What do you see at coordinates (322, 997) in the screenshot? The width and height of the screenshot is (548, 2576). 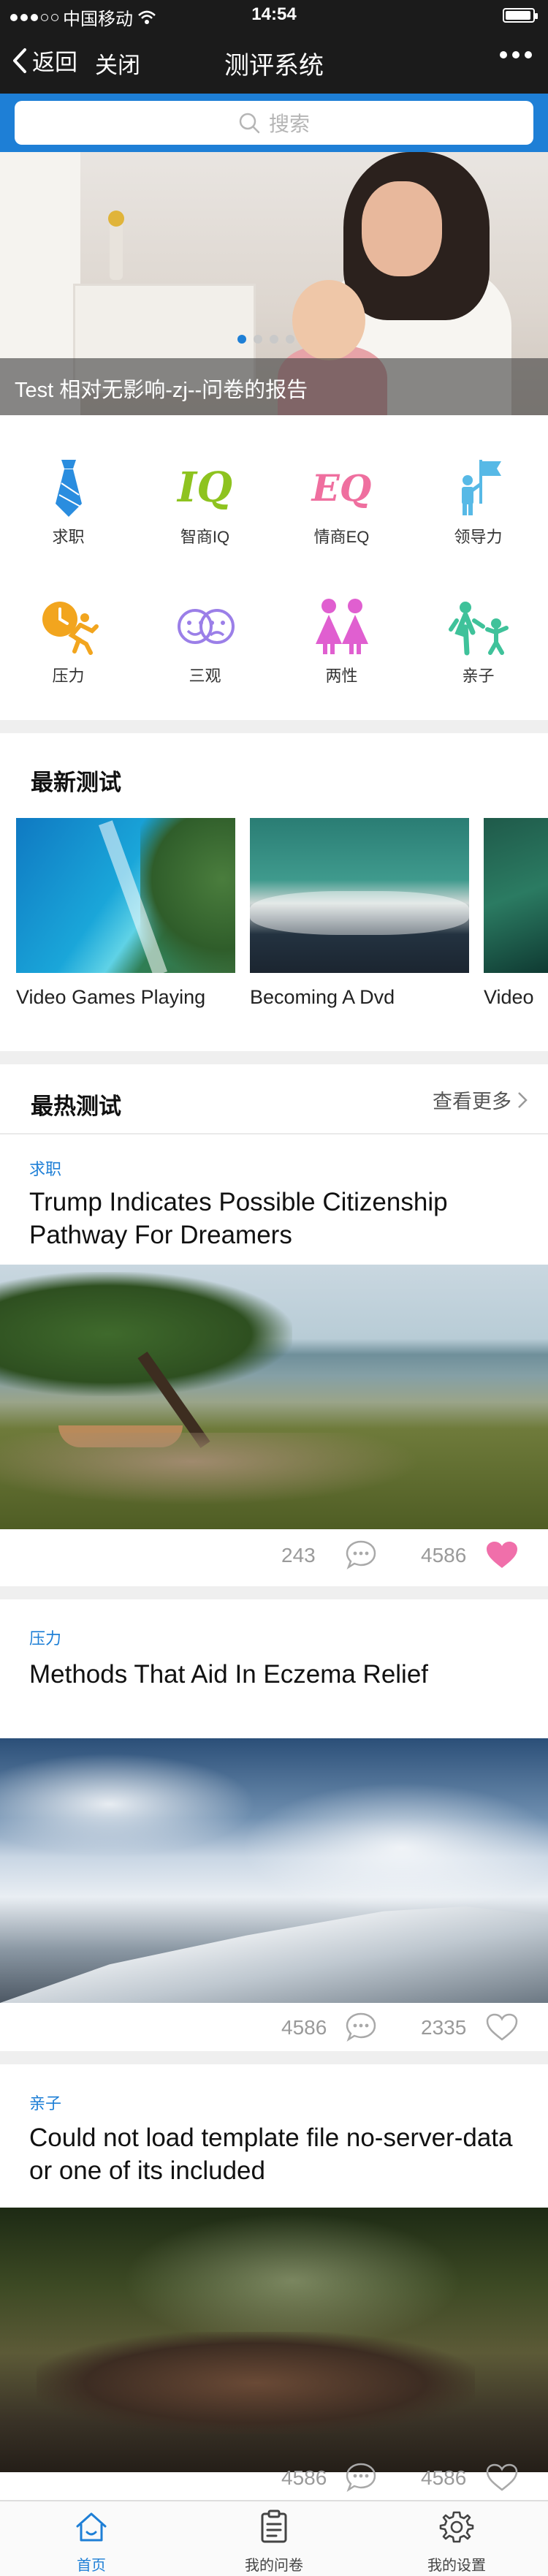 I see `newest-card-title: Becoming A Dvd` at bounding box center [322, 997].